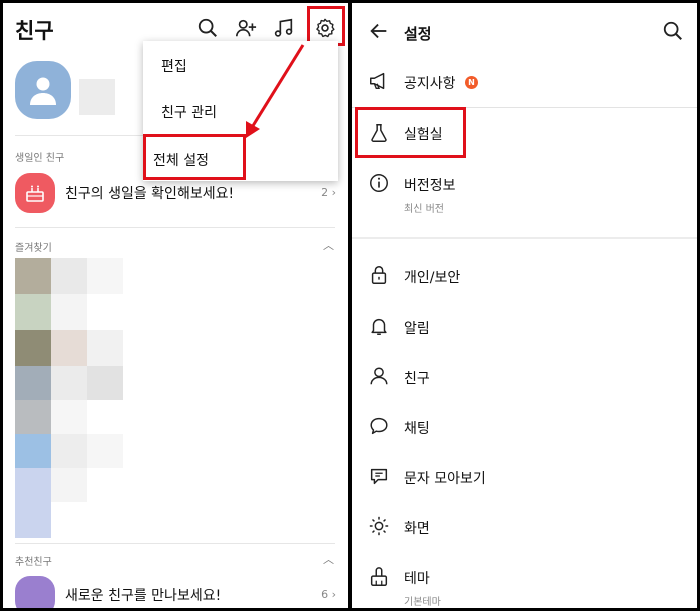 The height and width of the screenshot is (611, 700). What do you see at coordinates (379, 577) in the screenshot?
I see `paint-brush-icon` at bounding box center [379, 577].